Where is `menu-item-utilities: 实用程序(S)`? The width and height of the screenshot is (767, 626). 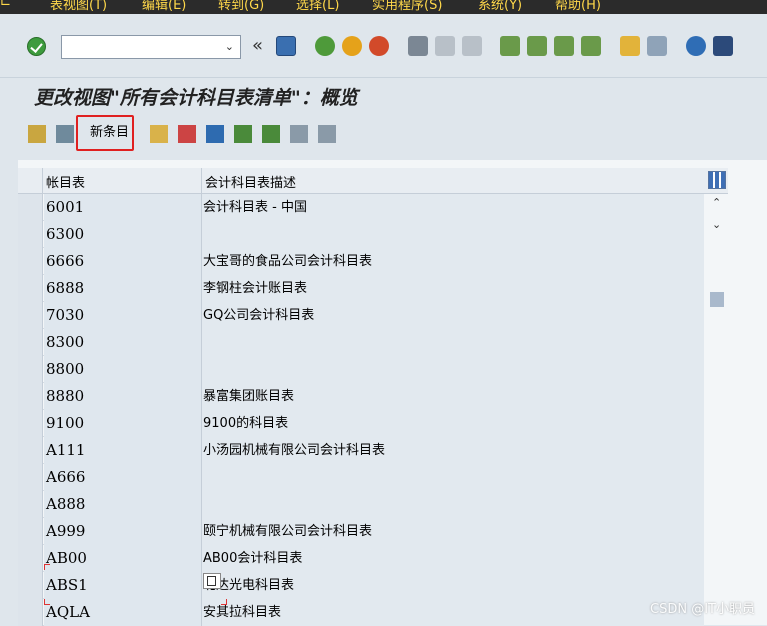
menu-item-utilities: 实用程序(S) is located at coordinates (407, 6).